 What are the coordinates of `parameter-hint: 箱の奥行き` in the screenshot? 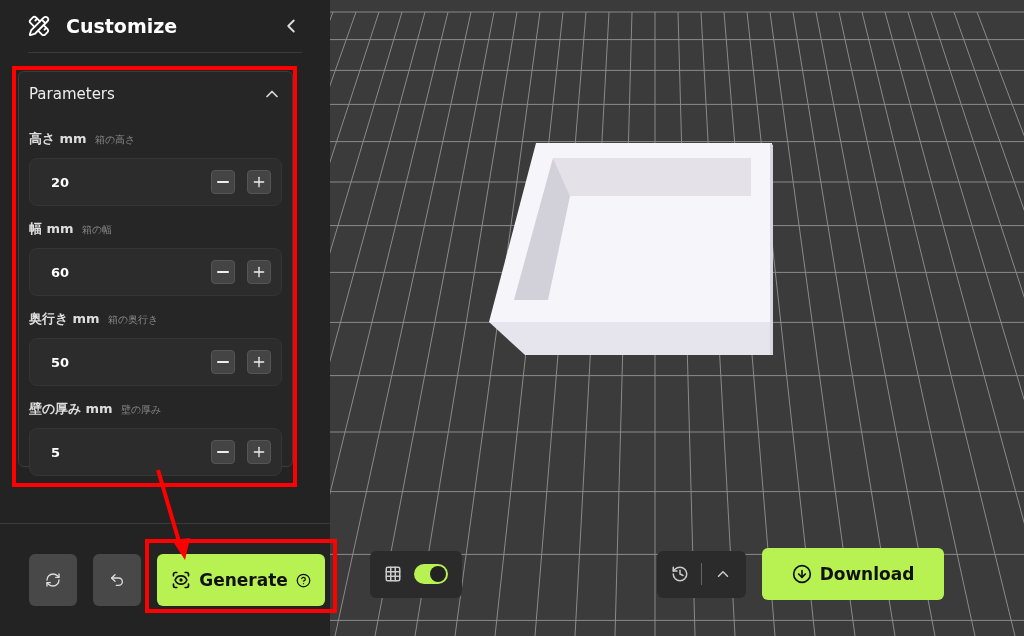 It's located at (132, 320).